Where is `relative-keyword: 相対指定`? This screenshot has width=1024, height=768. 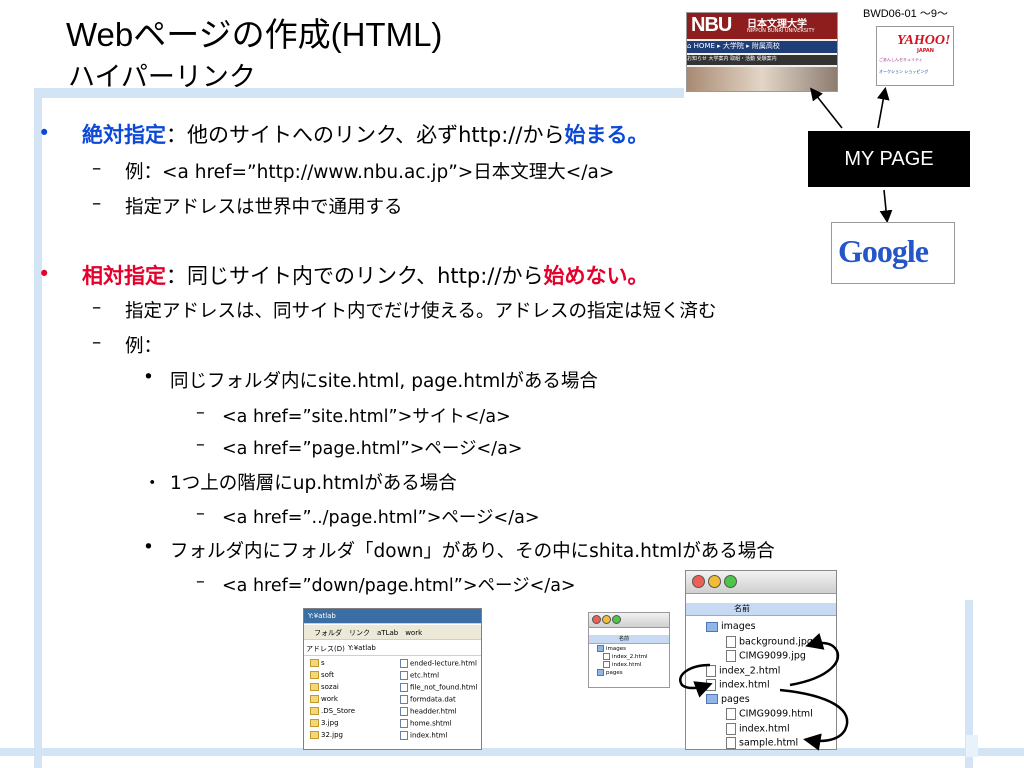 relative-keyword: 相対指定 is located at coordinates (124, 276).